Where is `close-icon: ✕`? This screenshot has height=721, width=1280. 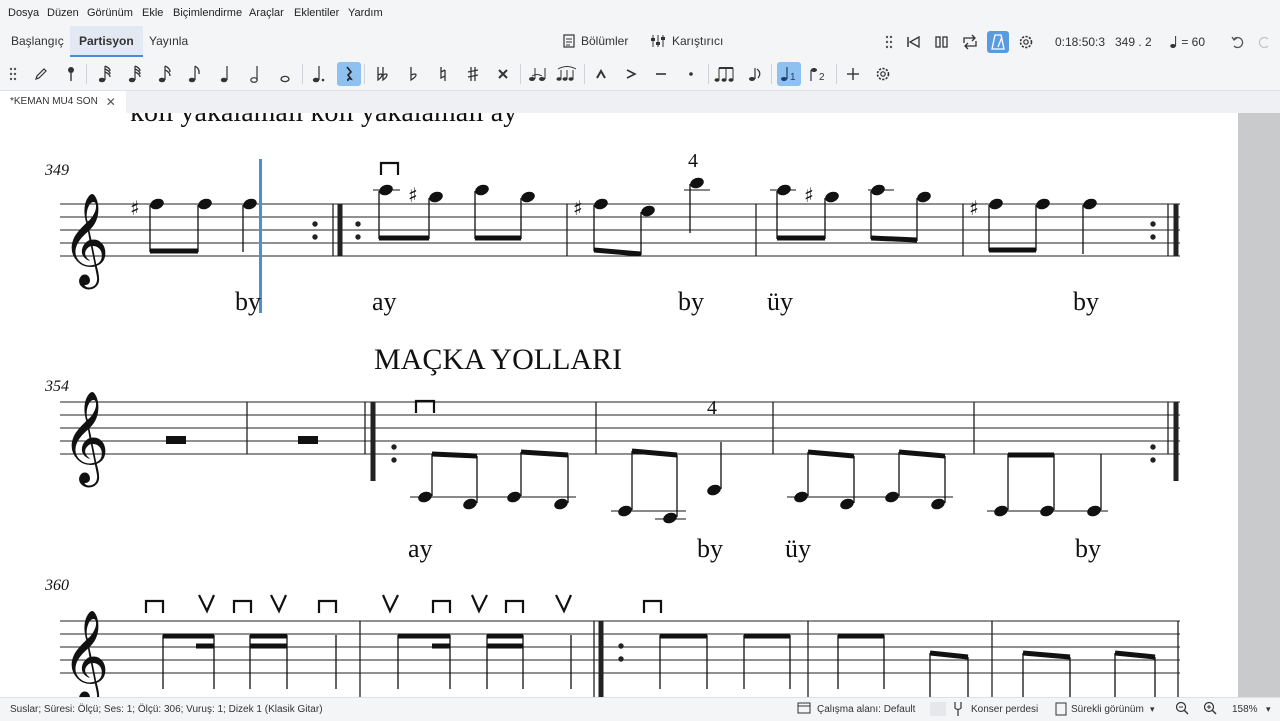
close-icon: ✕ is located at coordinates (111, 102).